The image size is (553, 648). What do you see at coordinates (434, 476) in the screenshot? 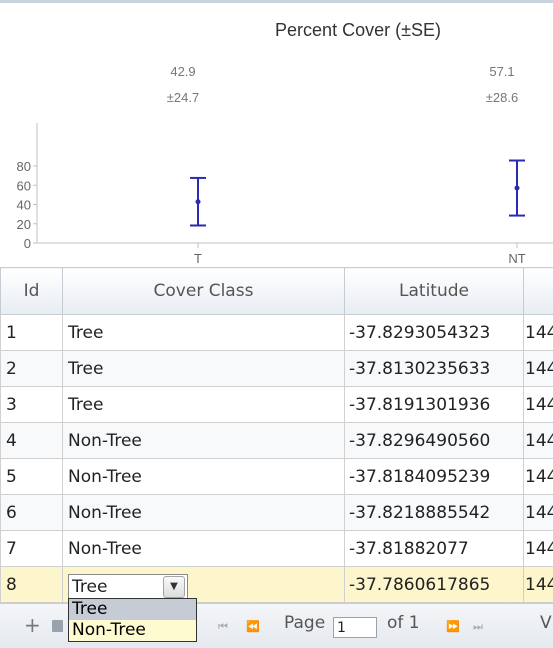
I see `cell-latitude: -37.8184095239` at bounding box center [434, 476].